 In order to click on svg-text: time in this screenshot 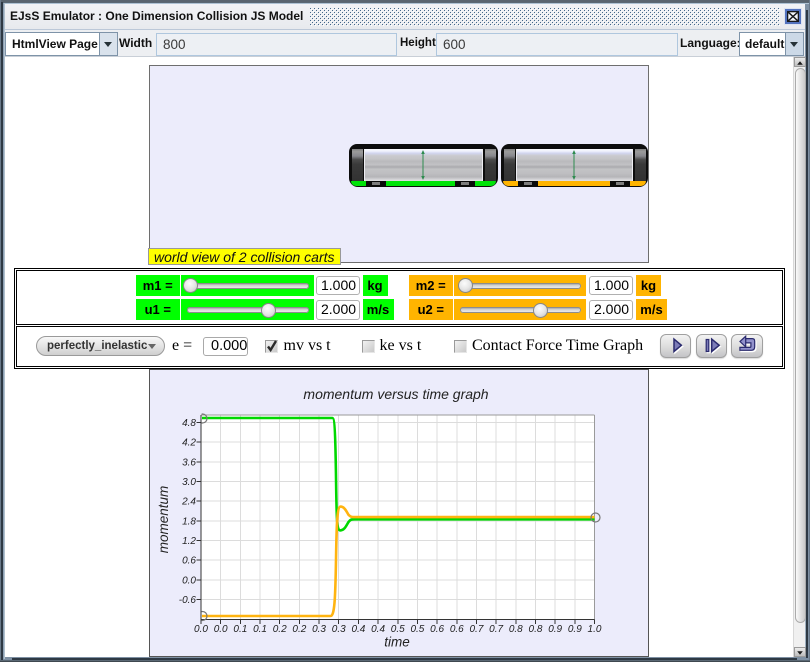, I will do `click(397, 642)`.